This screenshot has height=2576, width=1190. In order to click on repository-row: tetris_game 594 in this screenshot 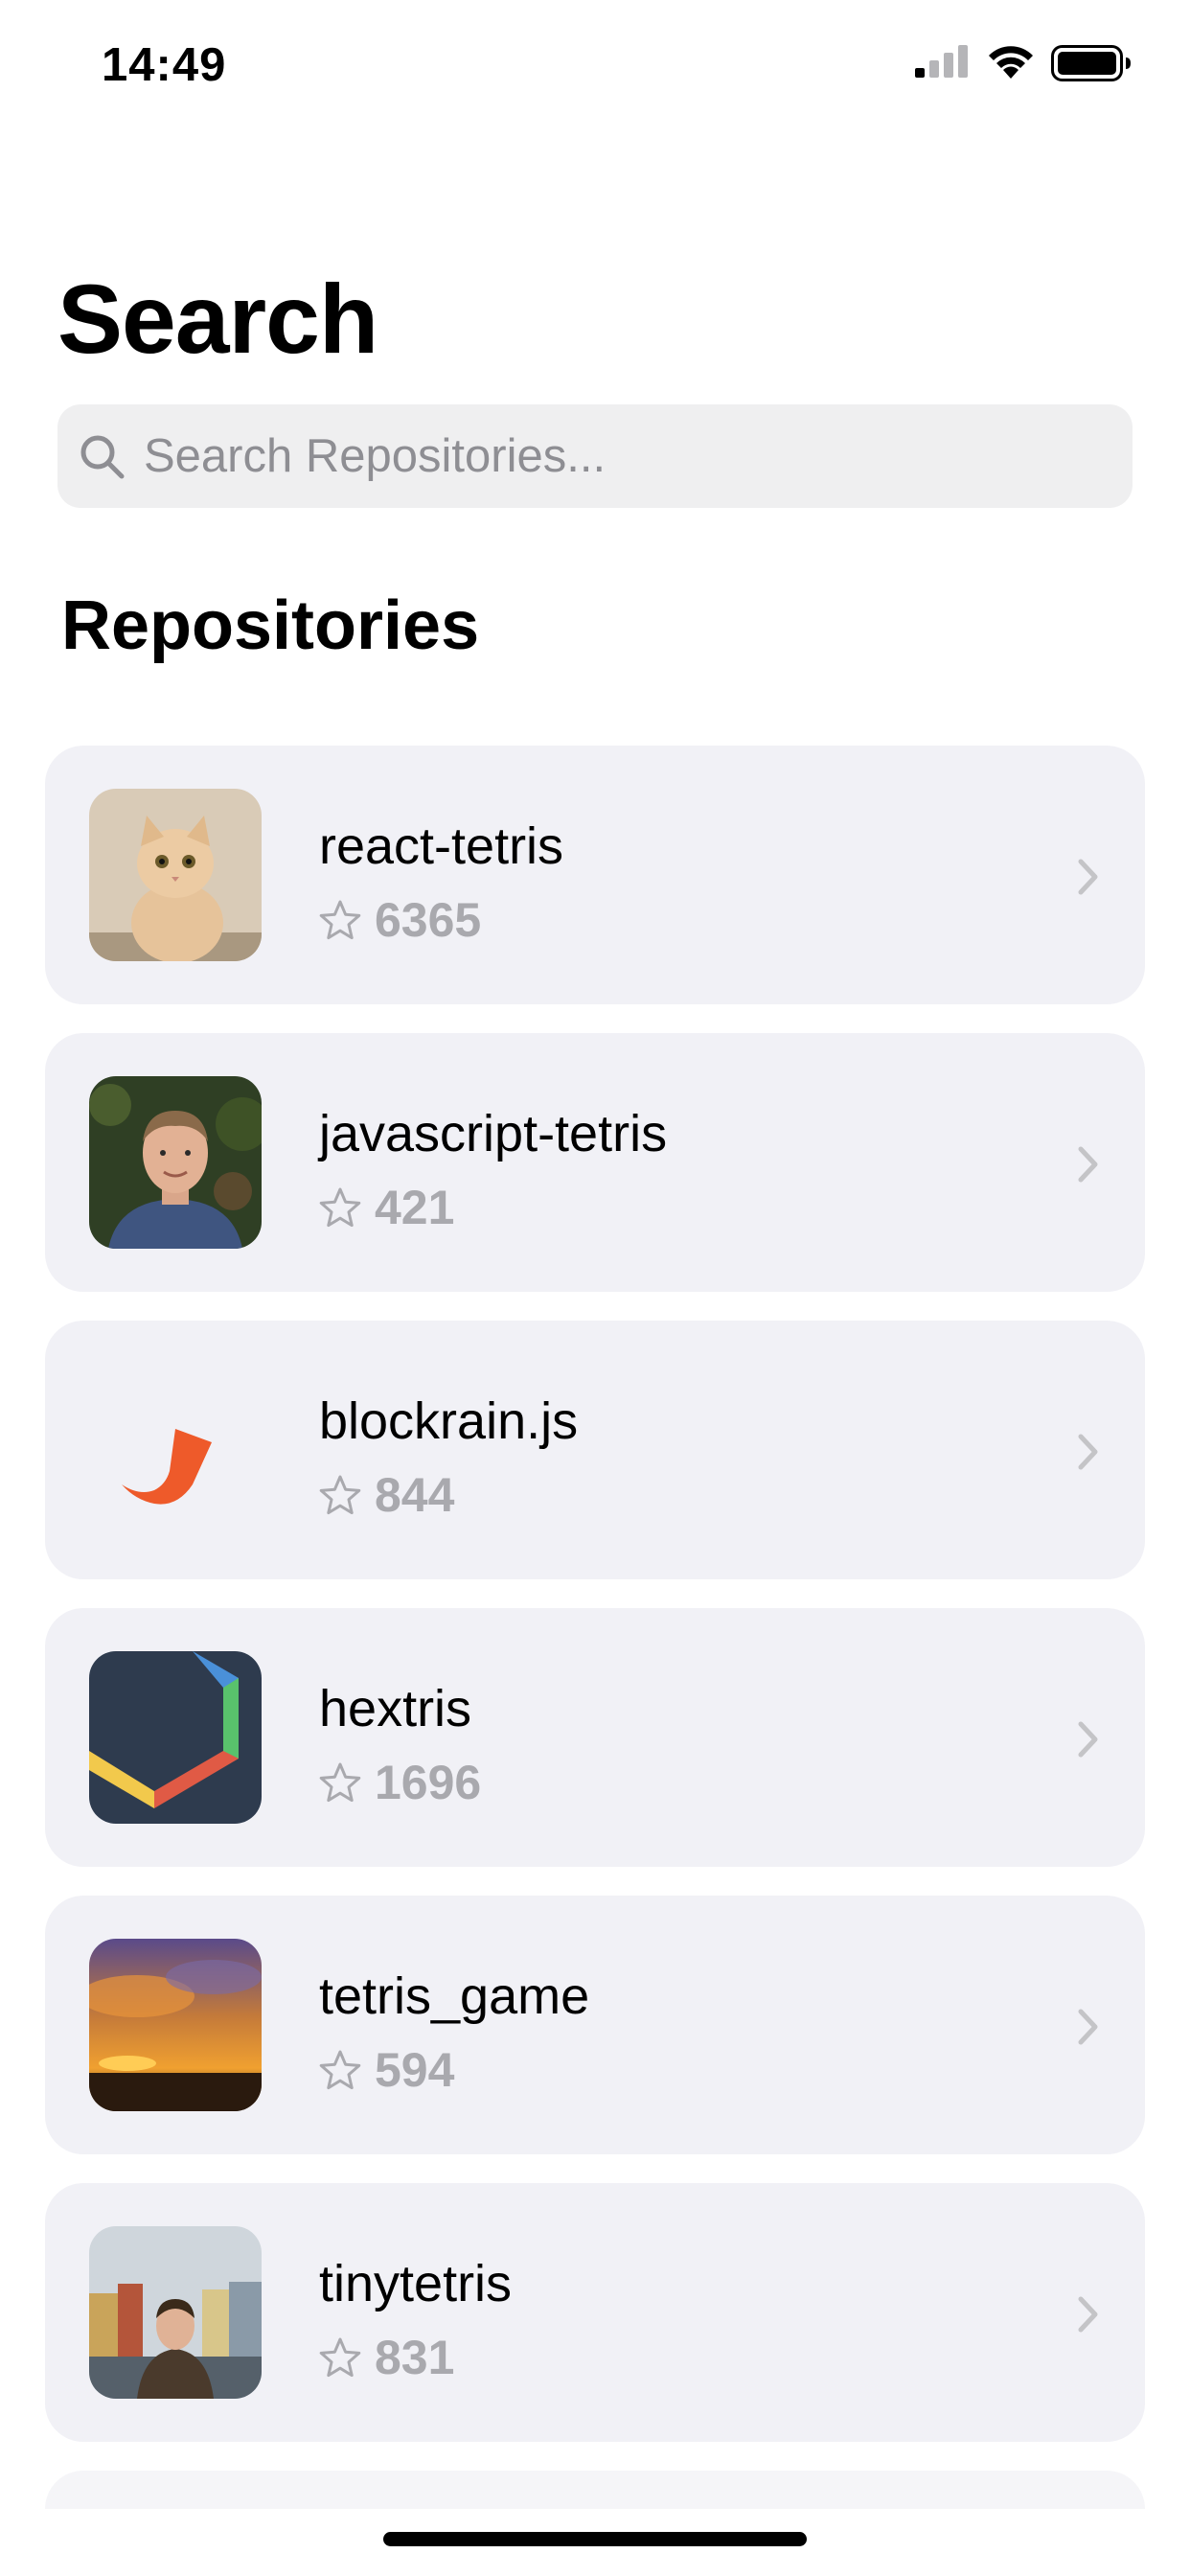, I will do `click(595, 2025)`.